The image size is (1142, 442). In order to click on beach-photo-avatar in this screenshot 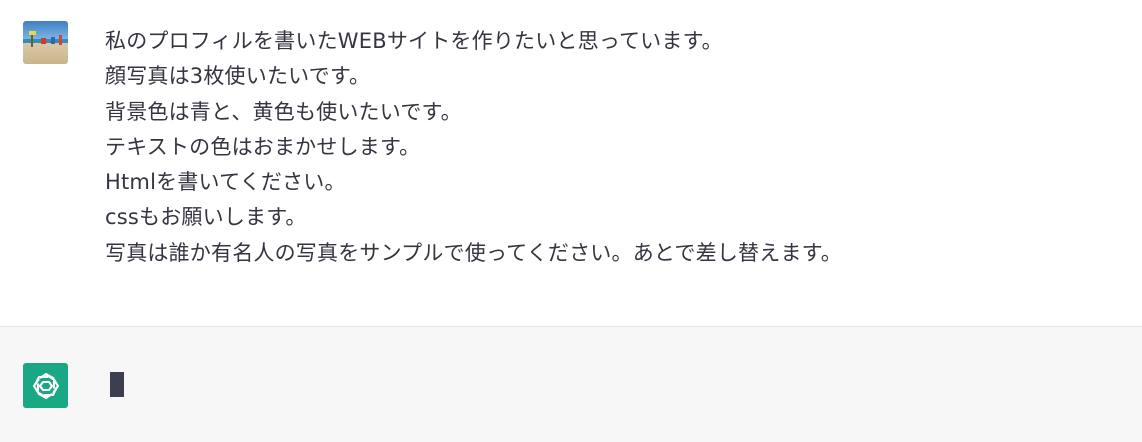, I will do `click(45, 42)`.